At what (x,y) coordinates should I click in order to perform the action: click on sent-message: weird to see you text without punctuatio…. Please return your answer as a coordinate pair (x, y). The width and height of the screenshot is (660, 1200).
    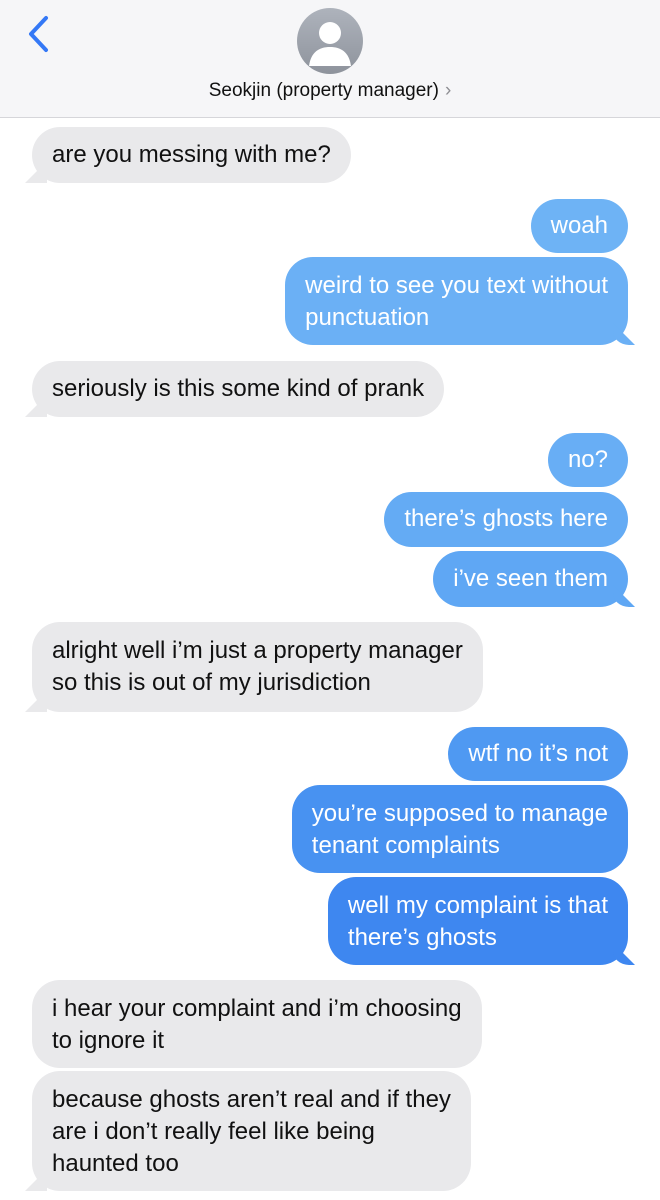
    Looking at the image, I should click on (456, 301).